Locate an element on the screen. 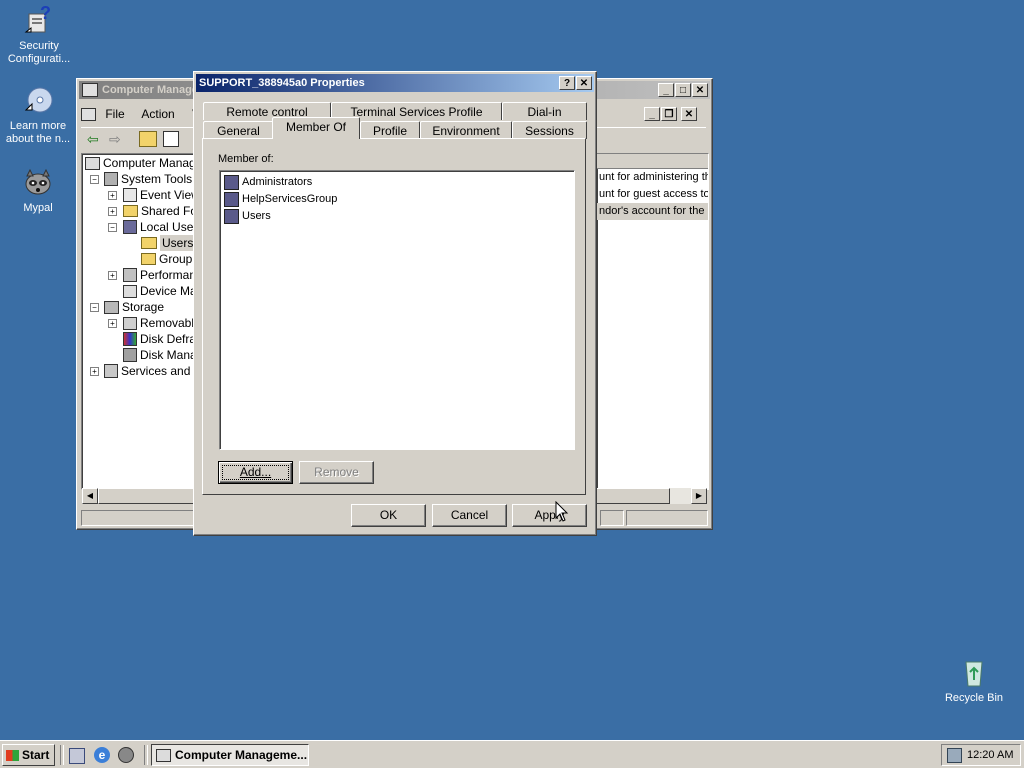 This screenshot has height=768, width=1024. show-desktop-icon is located at coordinates (77, 756).